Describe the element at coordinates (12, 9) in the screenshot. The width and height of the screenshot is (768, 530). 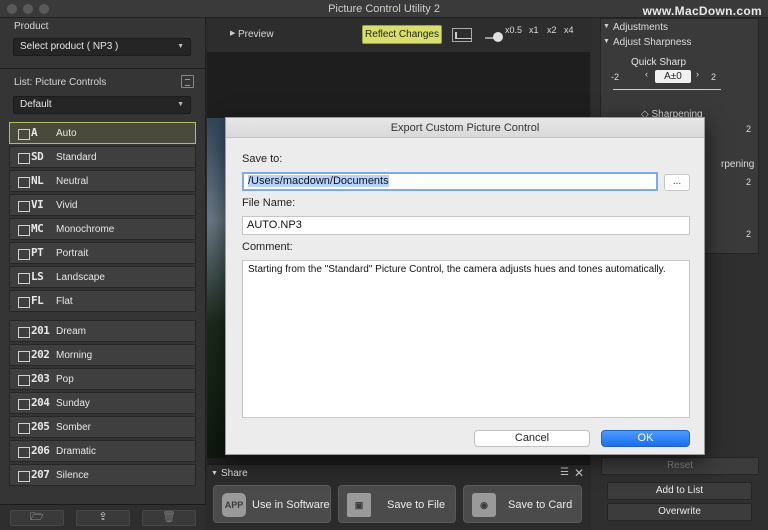
I see `close-window-button` at that location.